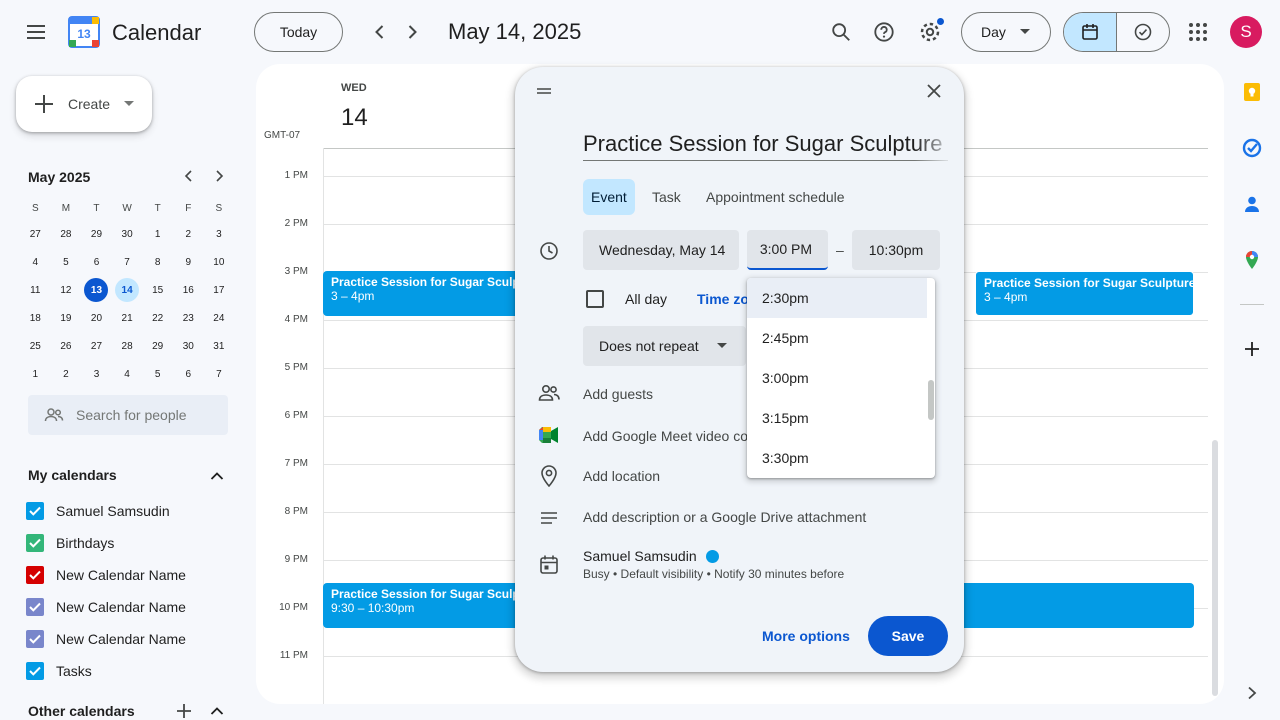 This screenshot has width=1280, height=720. What do you see at coordinates (722, 299) in the screenshot?
I see `time-zone-link: Time zone` at bounding box center [722, 299].